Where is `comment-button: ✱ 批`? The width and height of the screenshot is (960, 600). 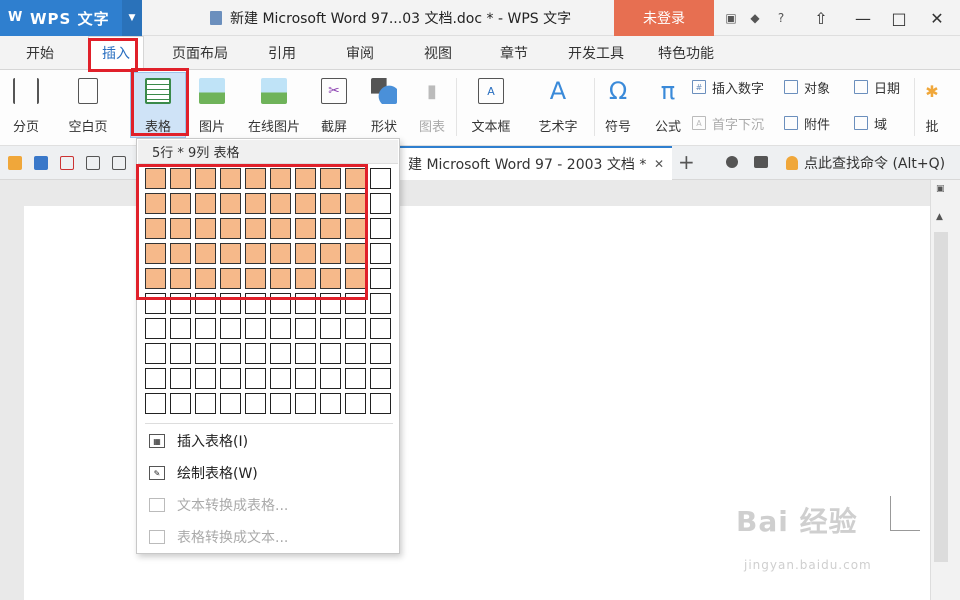 comment-button: ✱ 批 is located at coordinates (932, 106).